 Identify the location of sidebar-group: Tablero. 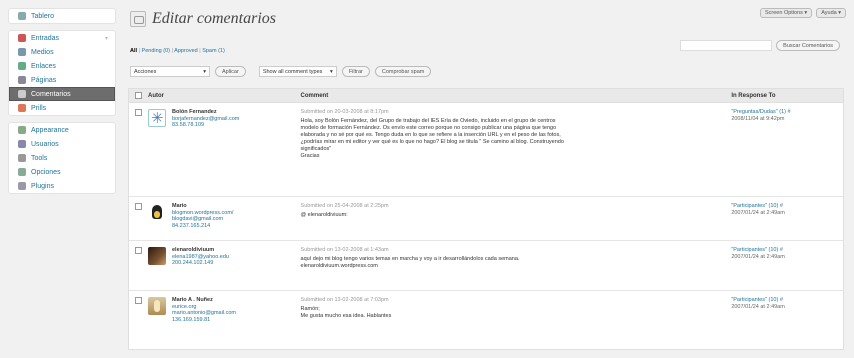
(62, 16).